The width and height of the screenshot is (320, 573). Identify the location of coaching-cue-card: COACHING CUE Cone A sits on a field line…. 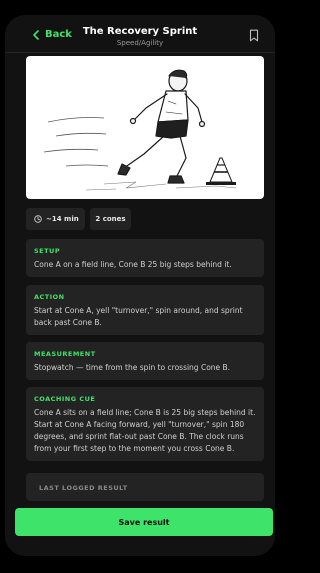
(145, 424).